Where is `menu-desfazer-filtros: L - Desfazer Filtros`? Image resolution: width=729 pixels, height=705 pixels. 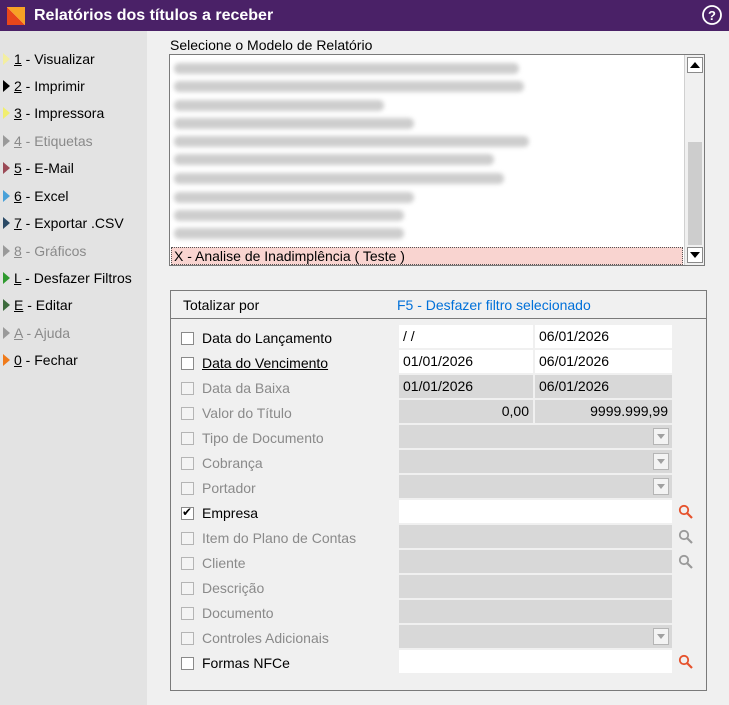
menu-desfazer-filtros: L - Desfazer Filtros is located at coordinates (67, 278).